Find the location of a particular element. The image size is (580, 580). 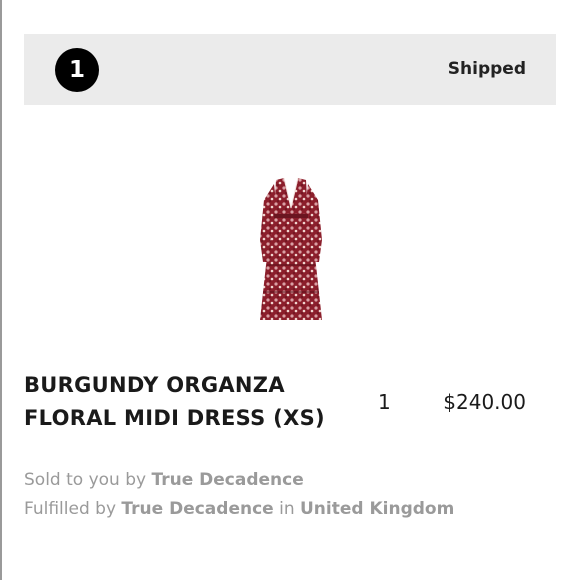

sold-by-prefix: Sold to you by is located at coordinates (85, 480).